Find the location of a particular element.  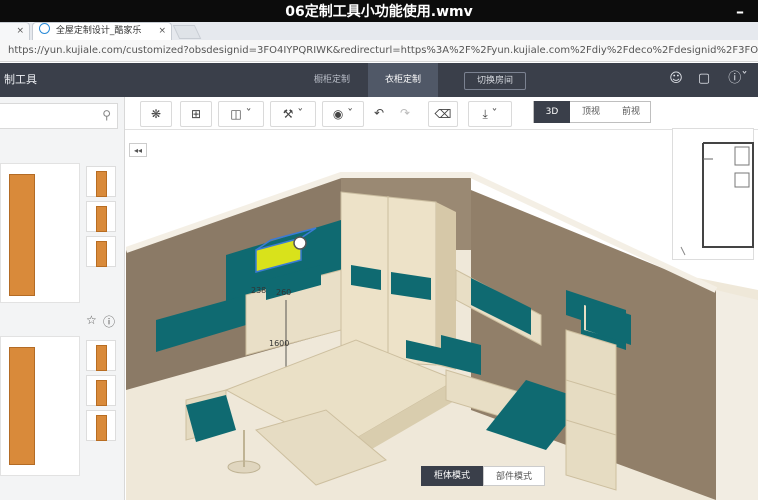

view-3d-button: 3D is located at coordinates (552, 112).